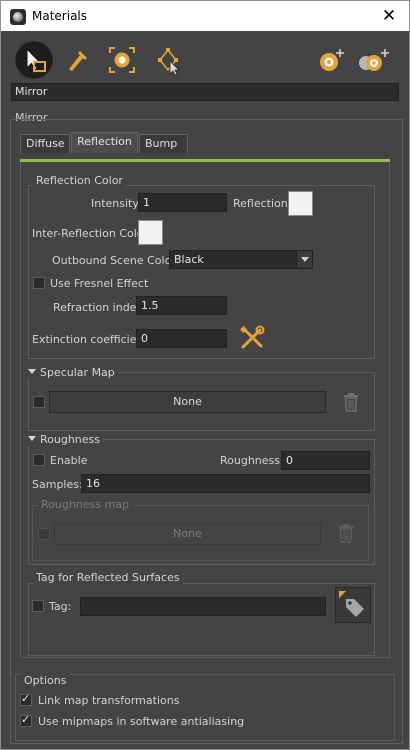 This screenshot has height=750, width=410. Describe the element at coordinates (39, 283) in the screenshot. I see `fresnel-checkbox` at that location.